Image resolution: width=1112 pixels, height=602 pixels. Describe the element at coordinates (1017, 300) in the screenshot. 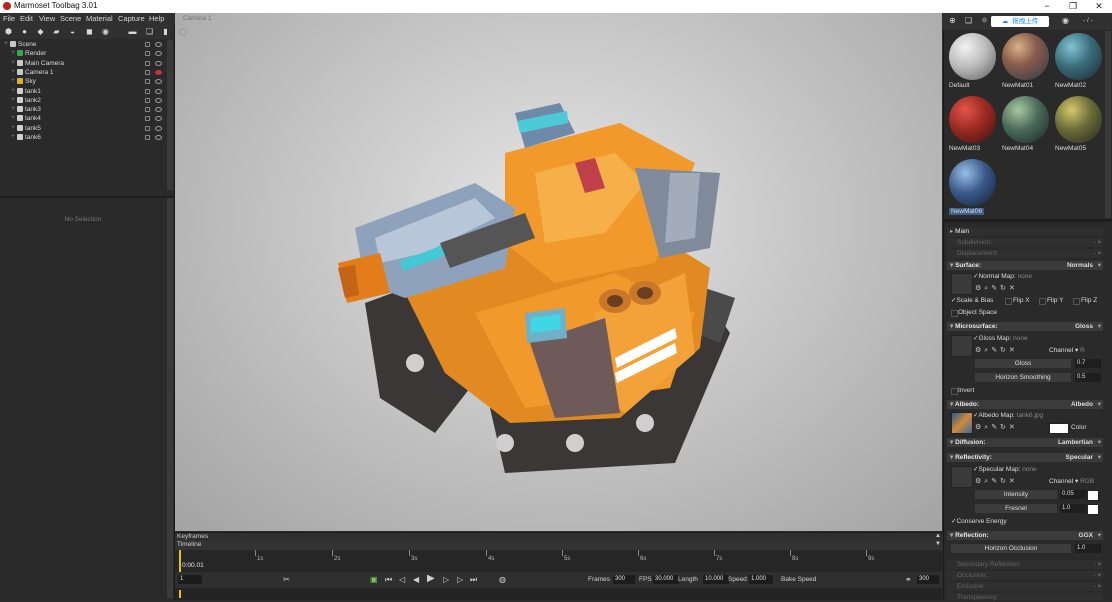

I see `flip-x-toggle: Flip X` at that location.